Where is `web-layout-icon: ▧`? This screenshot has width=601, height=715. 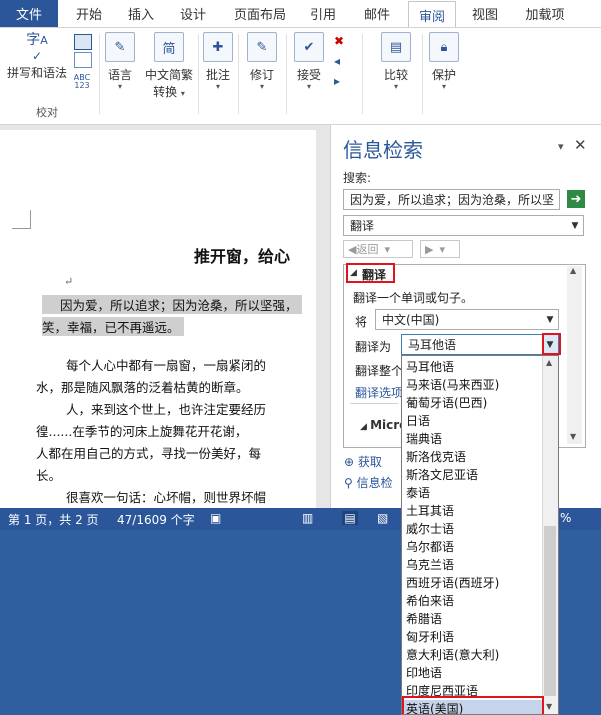
web-layout-icon: ▧ is located at coordinates (382, 518).